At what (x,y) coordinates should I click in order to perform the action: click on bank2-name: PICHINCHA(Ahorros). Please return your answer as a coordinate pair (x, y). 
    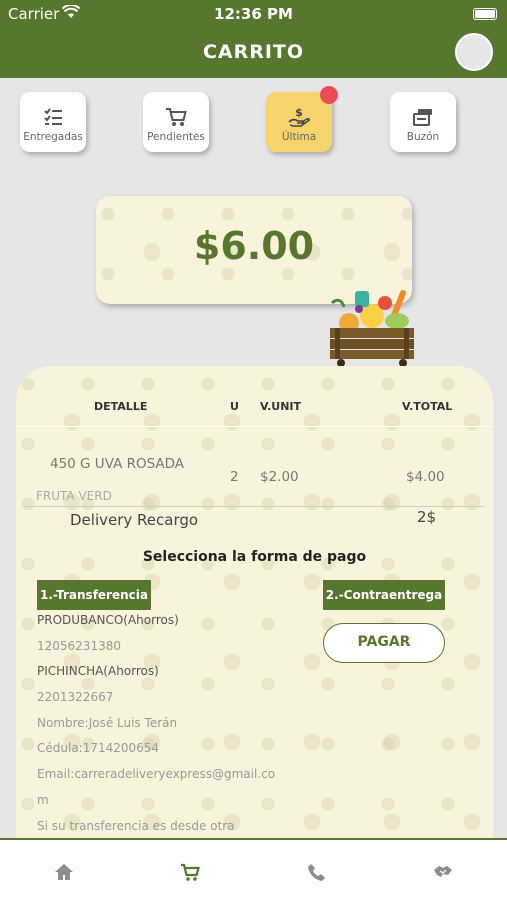
    Looking at the image, I should click on (98, 671).